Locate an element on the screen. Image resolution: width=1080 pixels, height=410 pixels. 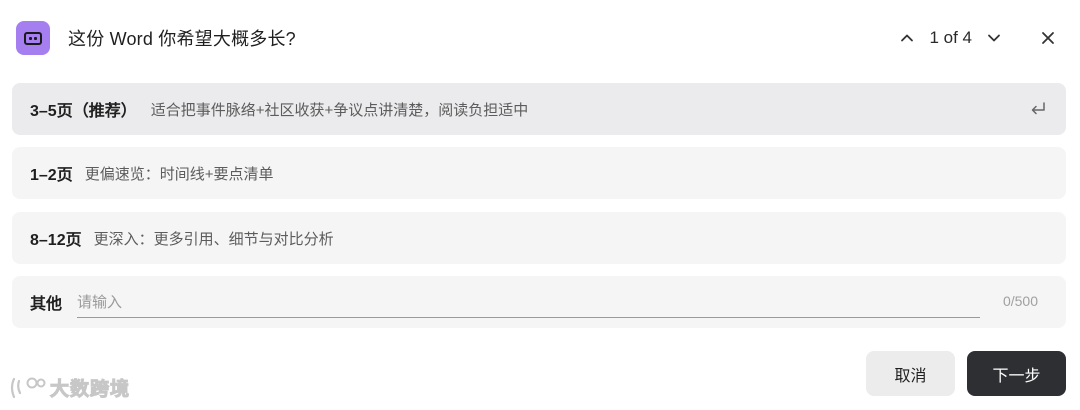
close-icon is located at coordinates (1048, 38).